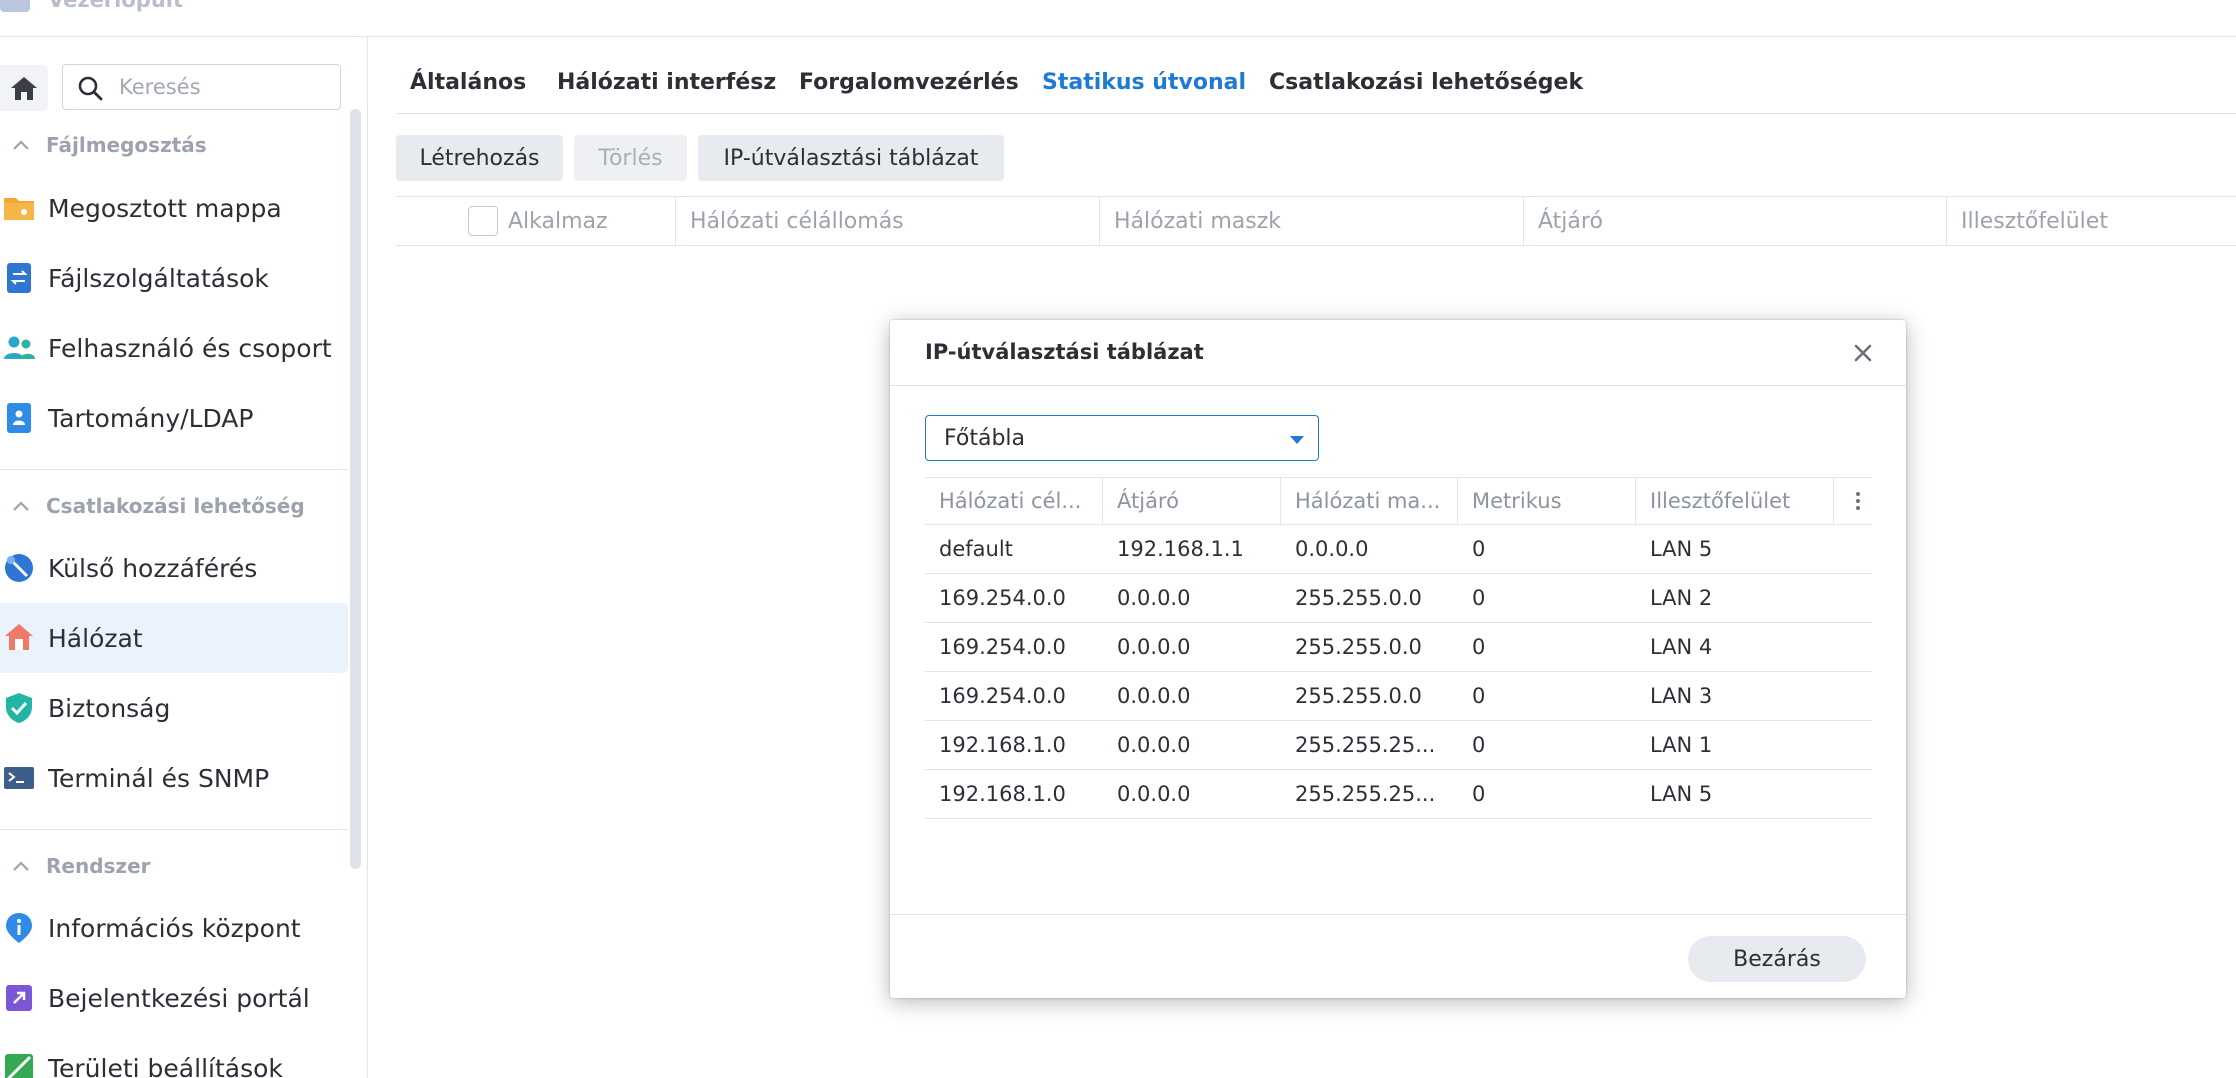 Image resolution: width=2236 pixels, height=1078 pixels. Describe the element at coordinates (90, 88) in the screenshot. I see `search-icon` at that location.